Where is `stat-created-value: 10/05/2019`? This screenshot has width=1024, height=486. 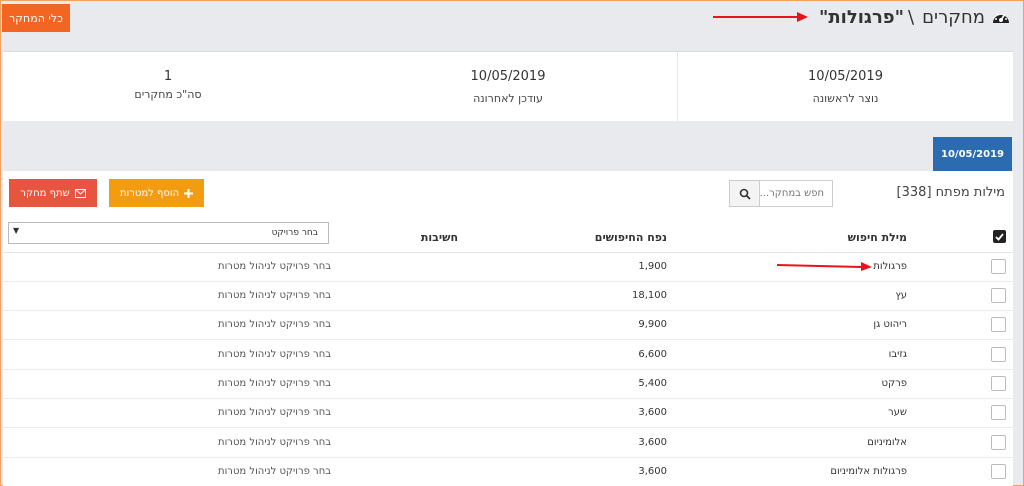
stat-created-value: 10/05/2019 is located at coordinates (845, 76).